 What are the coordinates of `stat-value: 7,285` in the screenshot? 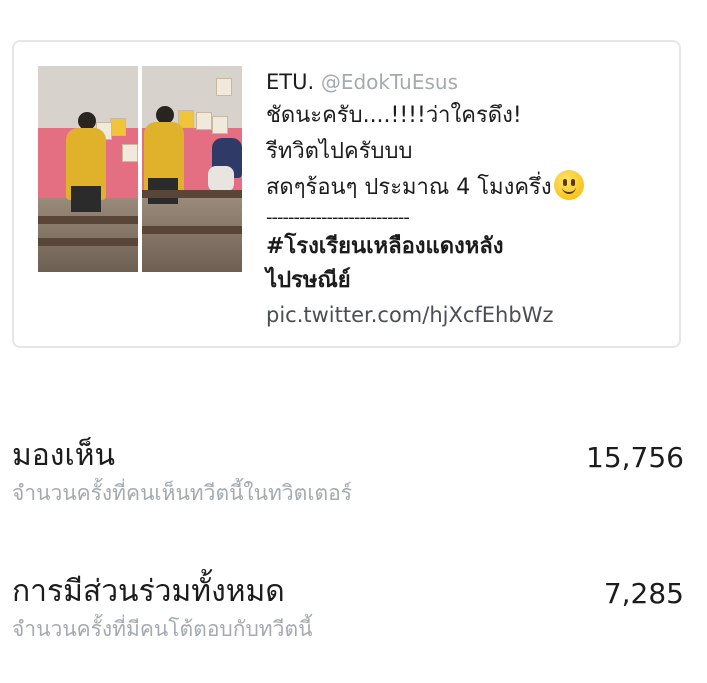 It's located at (643, 593).